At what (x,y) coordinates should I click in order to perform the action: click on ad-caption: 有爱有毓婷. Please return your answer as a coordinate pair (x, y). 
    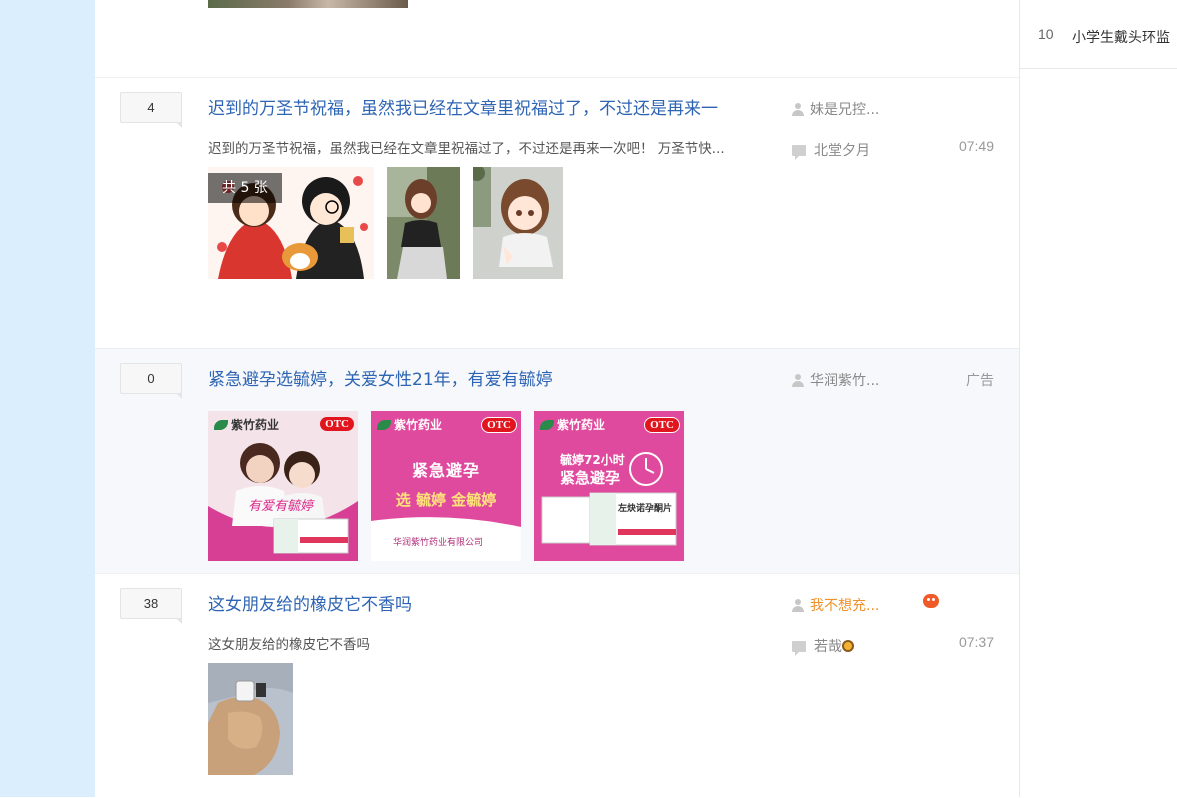
    Looking at the image, I should click on (281, 506).